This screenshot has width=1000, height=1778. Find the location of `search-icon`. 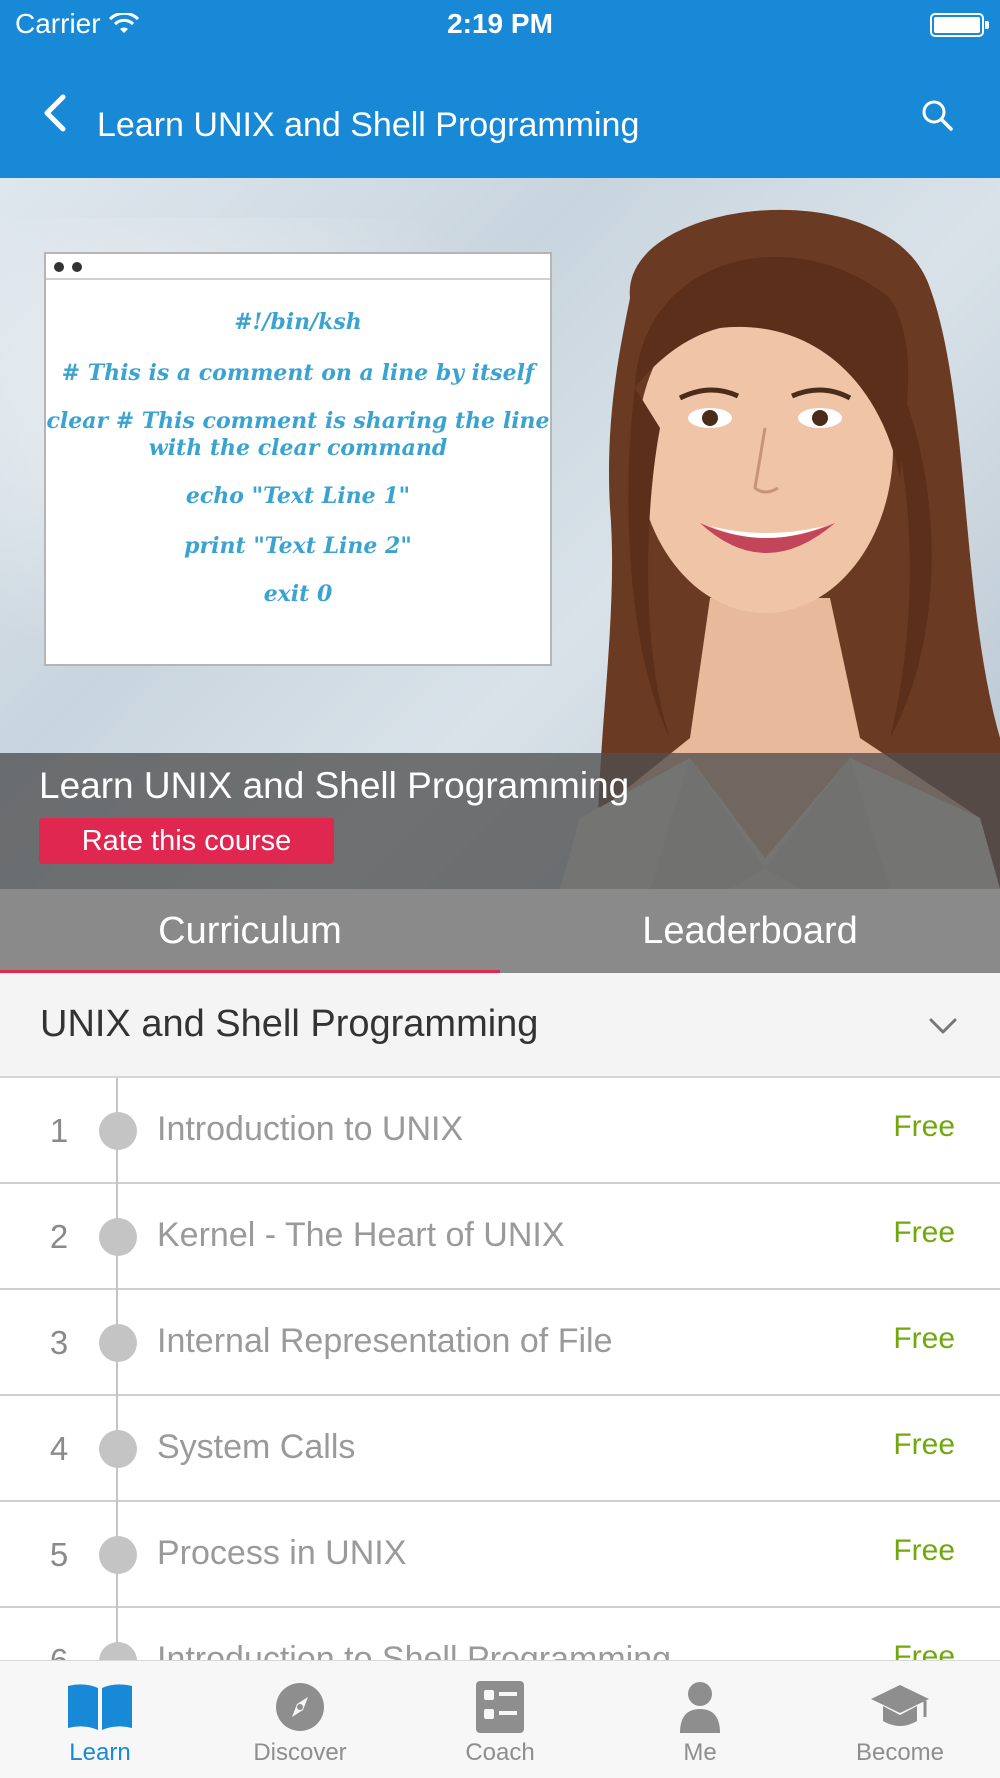

search-icon is located at coordinates (937, 115).